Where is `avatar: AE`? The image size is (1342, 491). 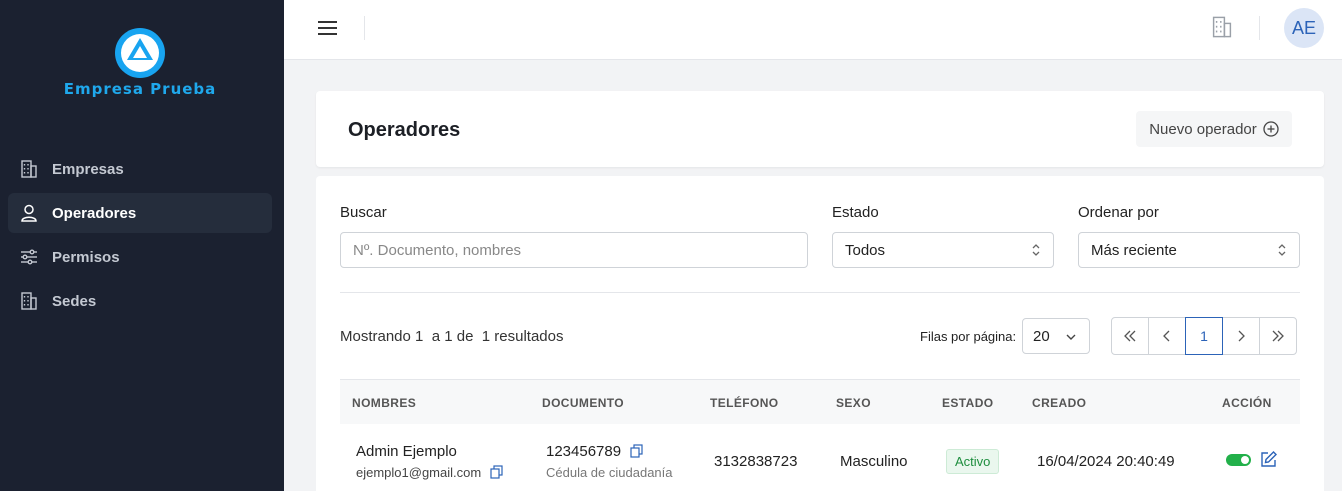
avatar: AE is located at coordinates (1304, 28).